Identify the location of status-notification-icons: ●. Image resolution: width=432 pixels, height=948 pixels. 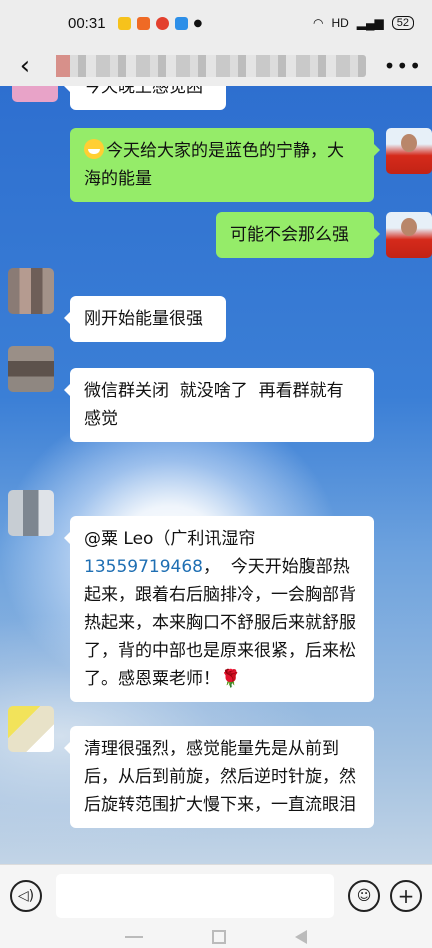
(160, 23).